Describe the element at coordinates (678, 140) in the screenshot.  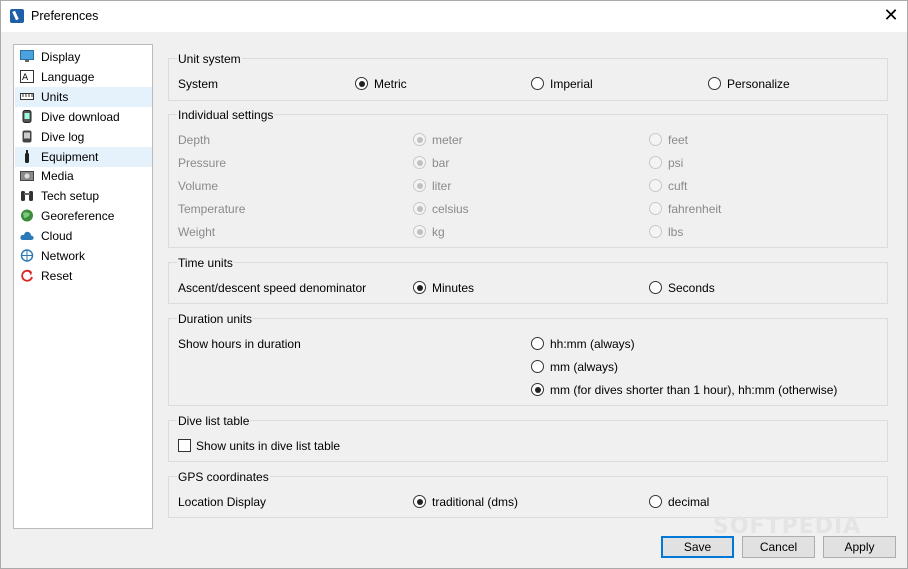
I see `depth-imperial-label: feet` at that location.